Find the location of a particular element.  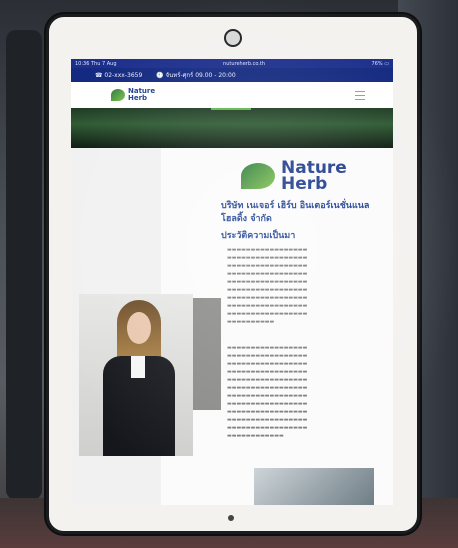

home-indicator is located at coordinates (231, 518).